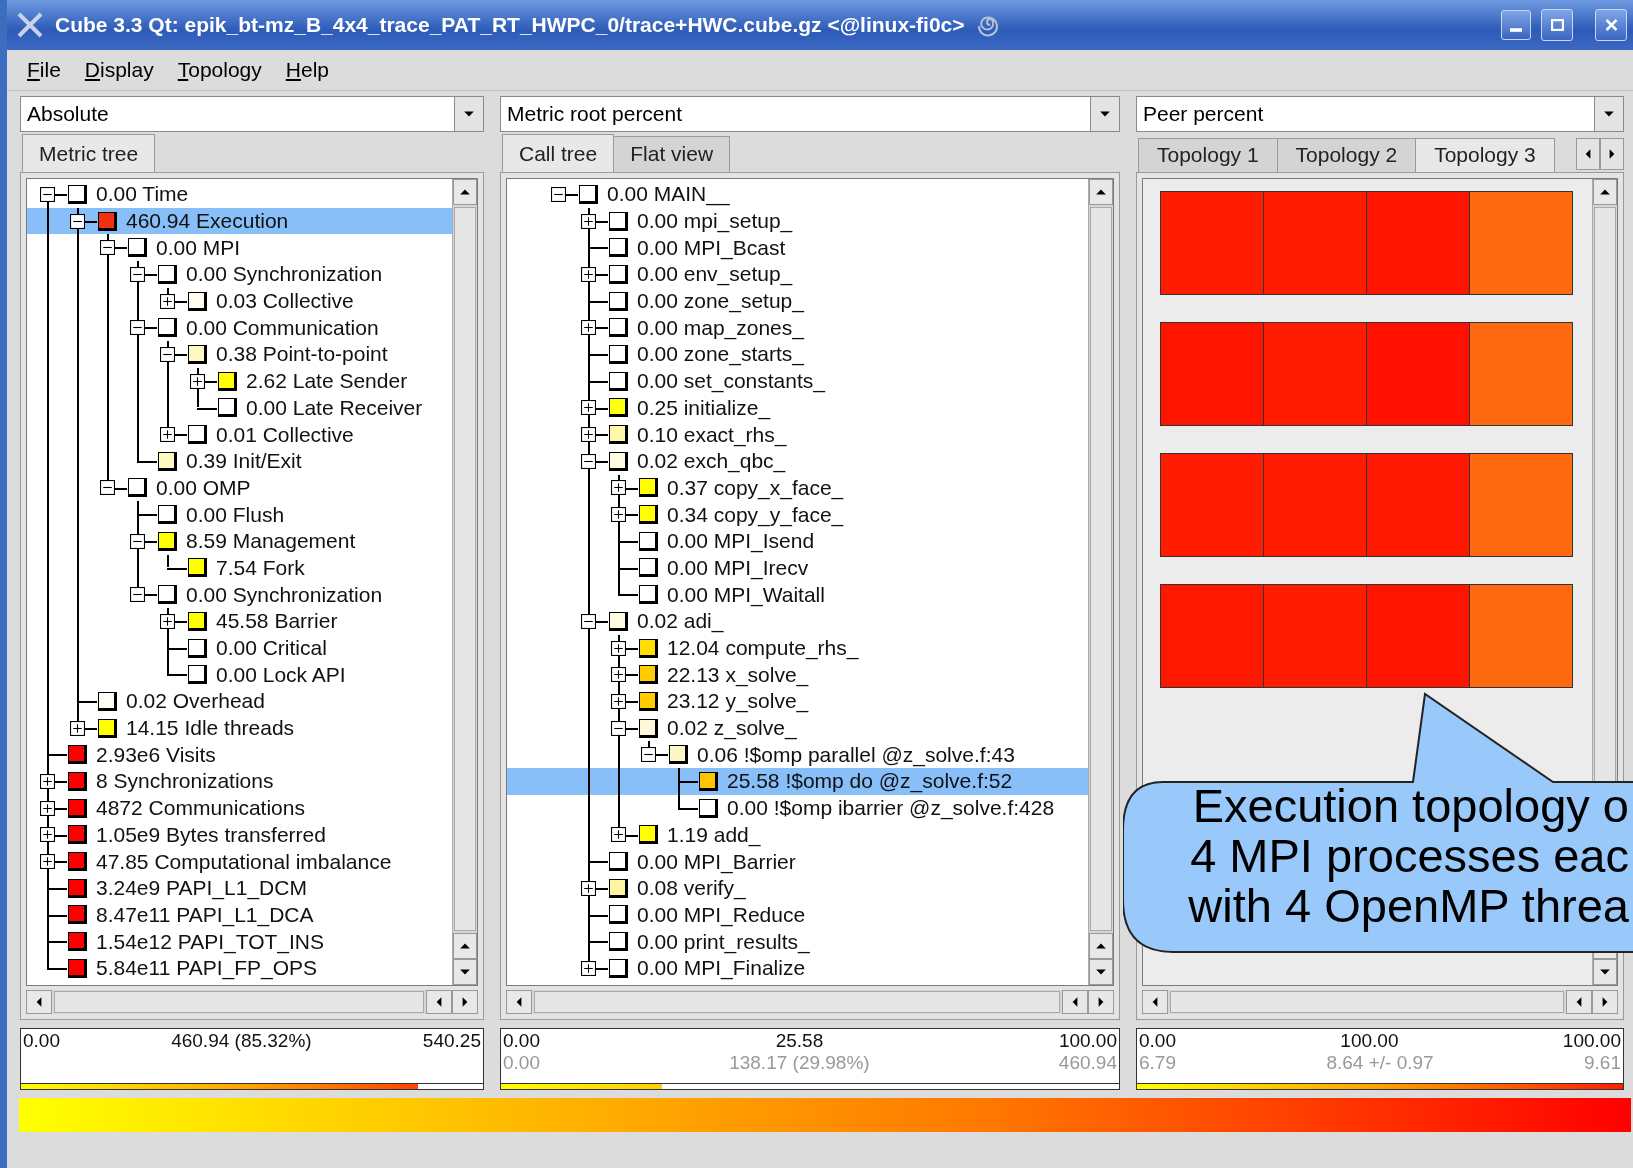 This screenshot has width=1633, height=1168. I want to click on tree-row: 0.00 Lock API, so click(239, 675).